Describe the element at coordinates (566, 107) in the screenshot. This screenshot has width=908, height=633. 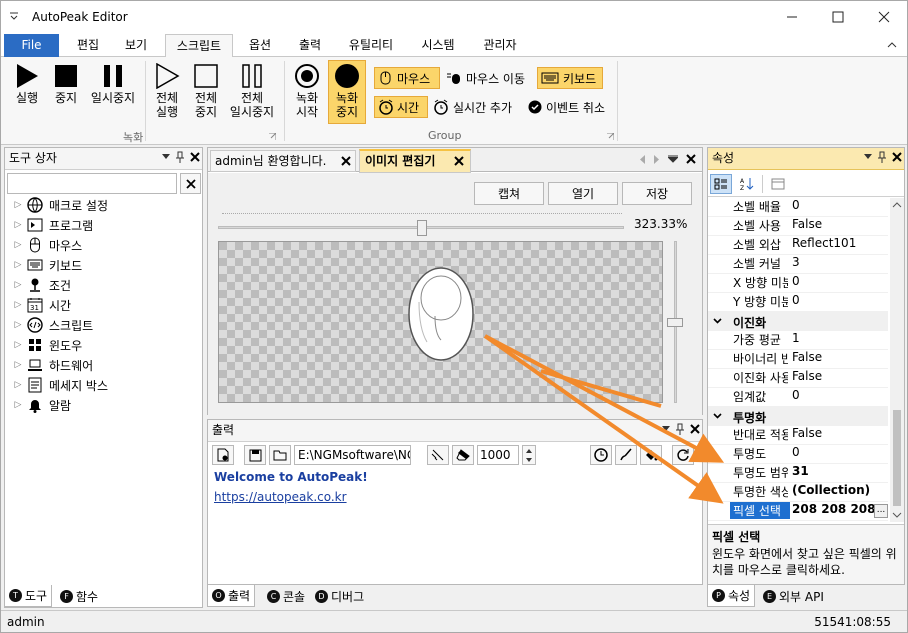
I see `event-cancel-button: 이벤트 취소` at that location.